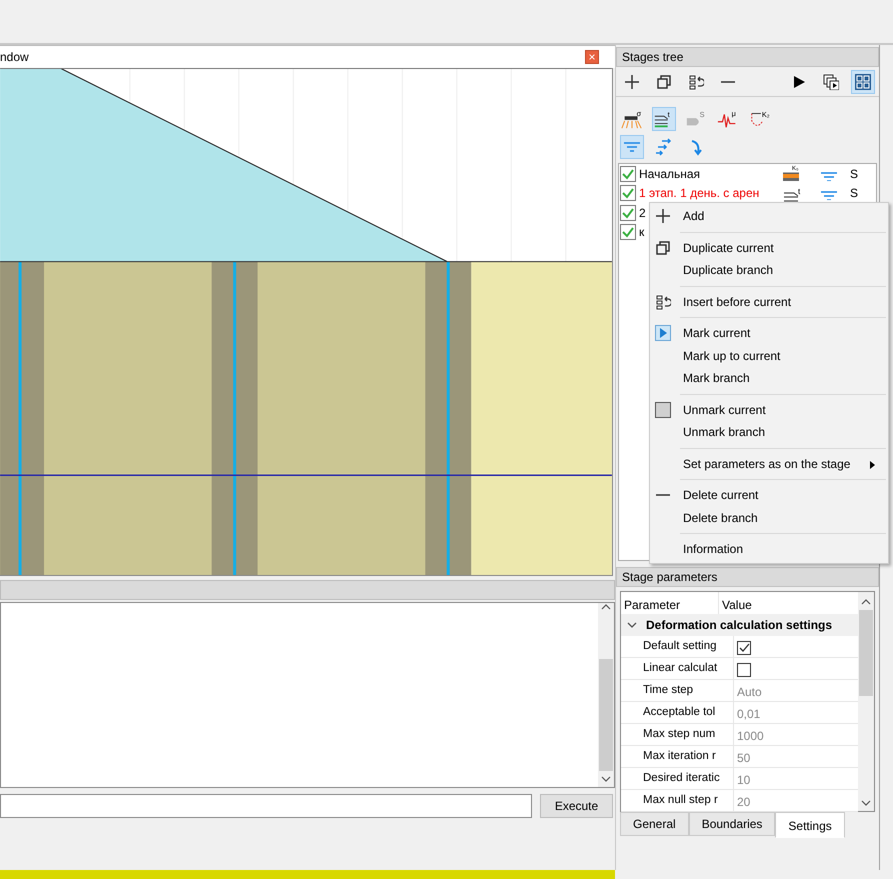 This screenshot has width=893, height=879. I want to click on stage-name: к, so click(641, 232).